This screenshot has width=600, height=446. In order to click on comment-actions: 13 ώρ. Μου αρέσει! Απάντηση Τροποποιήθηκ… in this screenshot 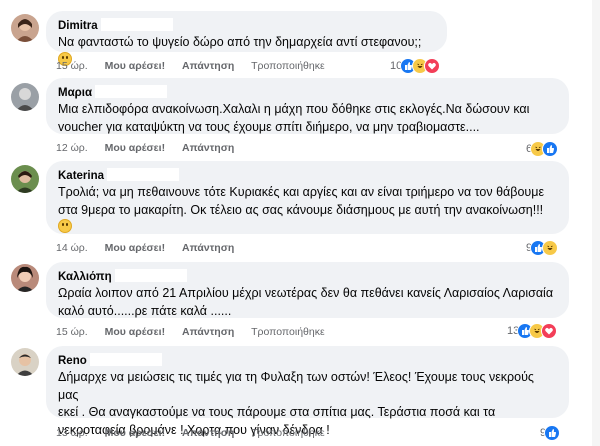, I will do `click(197, 433)`.